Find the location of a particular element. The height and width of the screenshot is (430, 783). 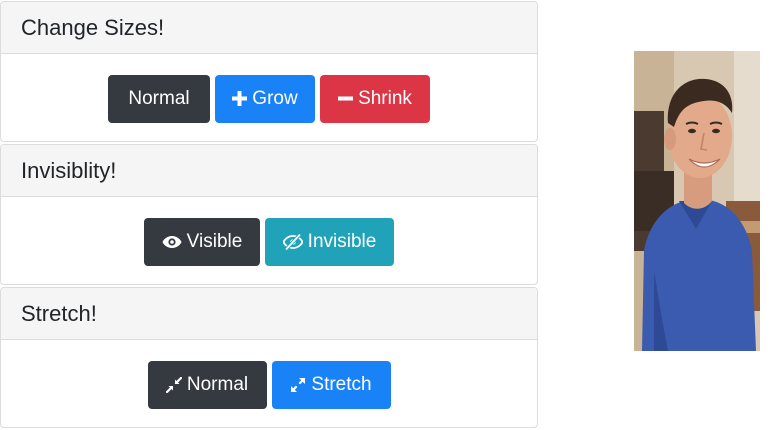

invisibility-title: Invisiblity! is located at coordinates (69, 170).